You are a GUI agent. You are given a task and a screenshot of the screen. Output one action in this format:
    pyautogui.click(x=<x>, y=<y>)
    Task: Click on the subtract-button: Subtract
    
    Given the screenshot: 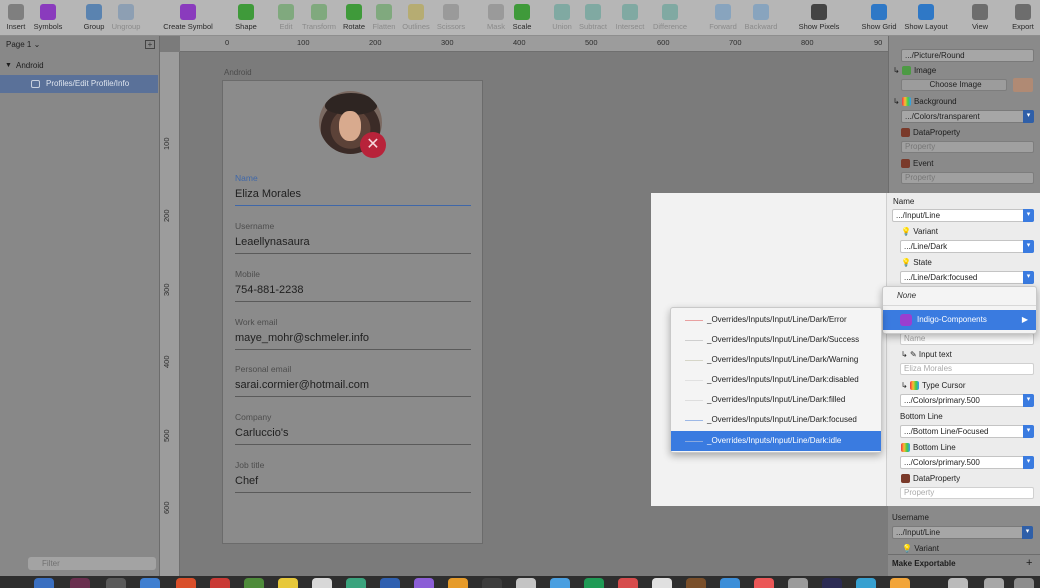 What is the action you would take?
    pyautogui.click(x=593, y=19)
    